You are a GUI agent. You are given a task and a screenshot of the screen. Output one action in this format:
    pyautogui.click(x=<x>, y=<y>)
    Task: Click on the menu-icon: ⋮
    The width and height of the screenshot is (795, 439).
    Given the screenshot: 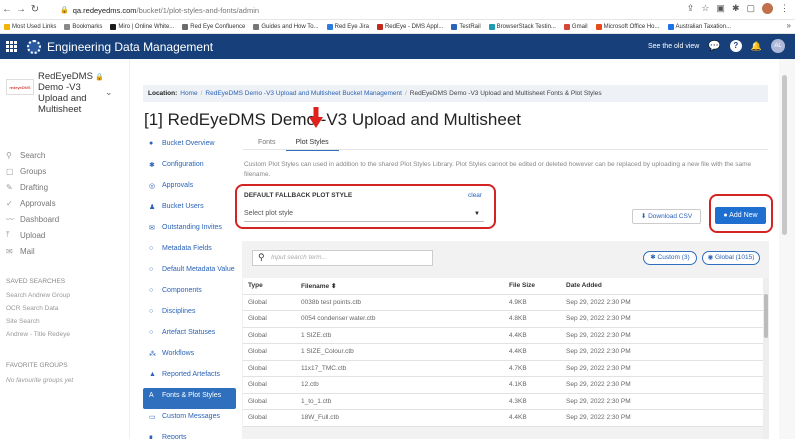 What is the action you would take?
    pyautogui.click(x=784, y=8)
    